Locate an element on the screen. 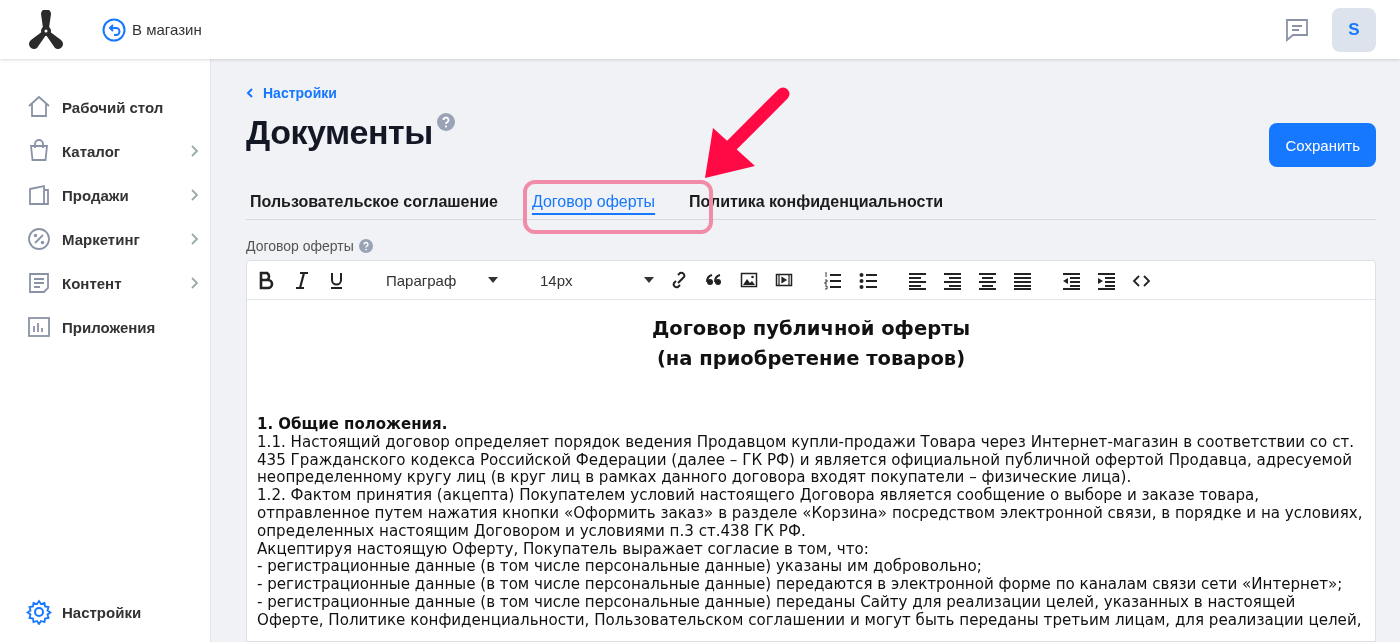 This screenshot has height=642, width=1400. bold-icon is located at coordinates (266, 280).